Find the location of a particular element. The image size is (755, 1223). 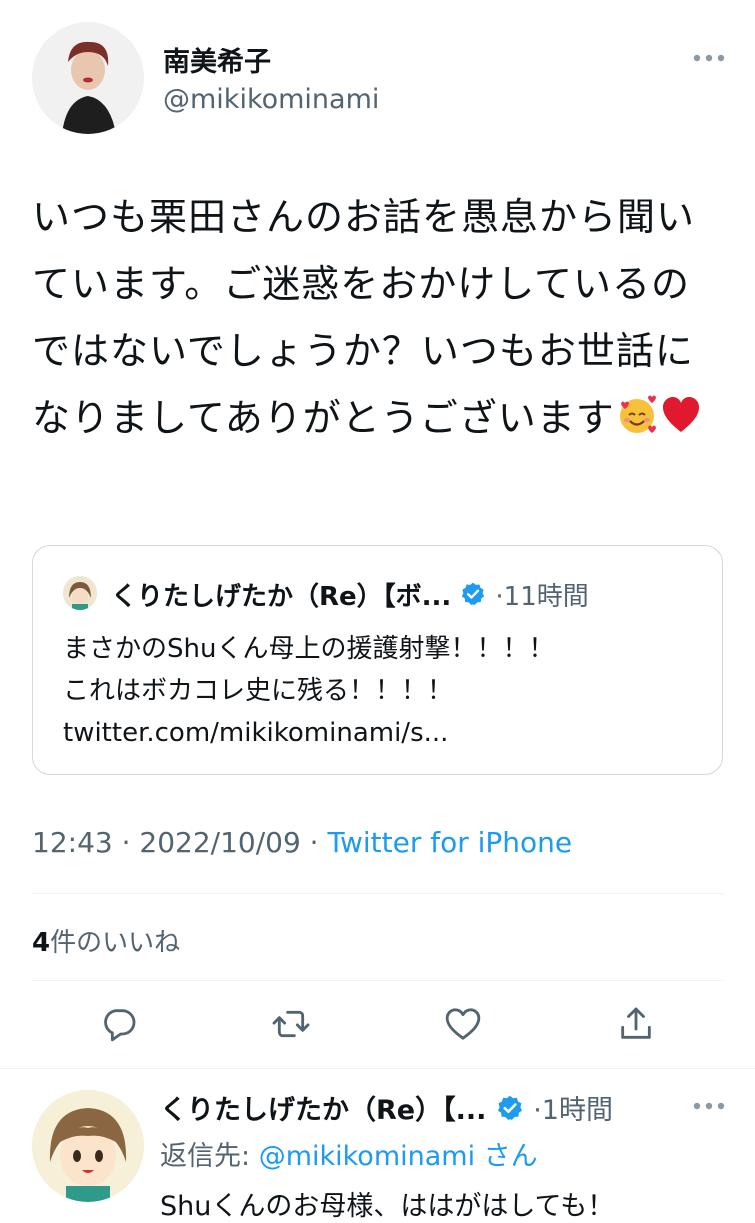

reply-time: ·1時間 is located at coordinates (573, 1110).